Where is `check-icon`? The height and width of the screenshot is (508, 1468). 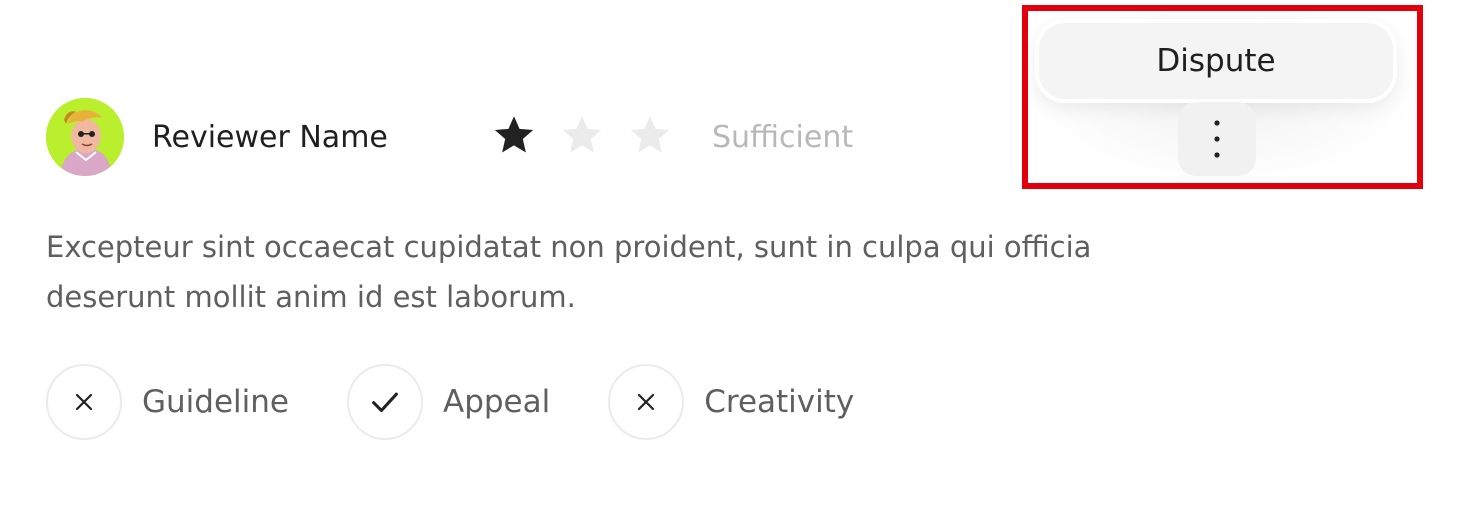
check-icon is located at coordinates (385, 402).